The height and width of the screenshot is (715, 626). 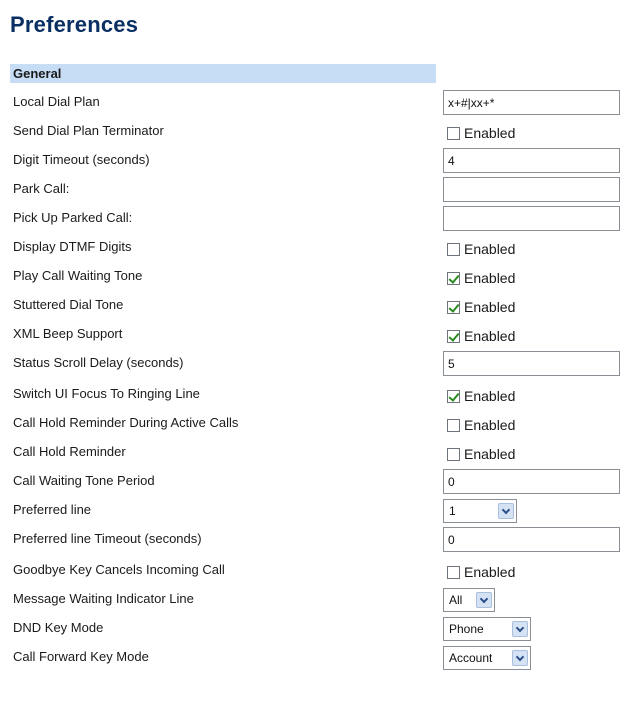 What do you see at coordinates (490, 278) in the screenshot?
I see `play-call-waiting-tone-enabled-label: Enabled` at bounding box center [490, 278].